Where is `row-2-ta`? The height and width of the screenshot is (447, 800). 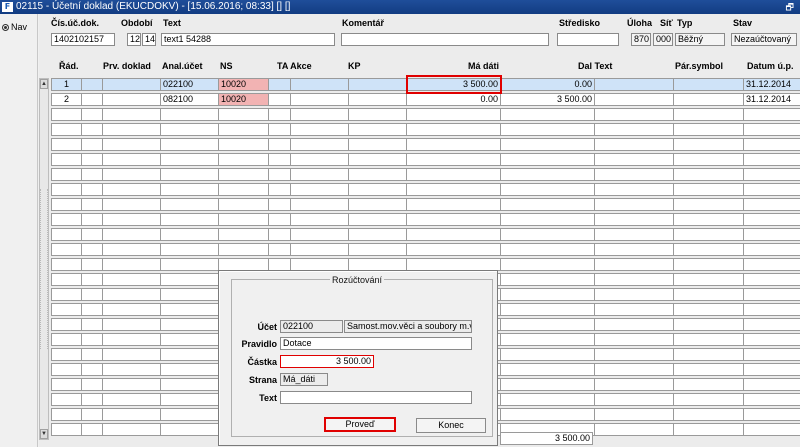
row-2-ta is located at coordinates (279, 99).